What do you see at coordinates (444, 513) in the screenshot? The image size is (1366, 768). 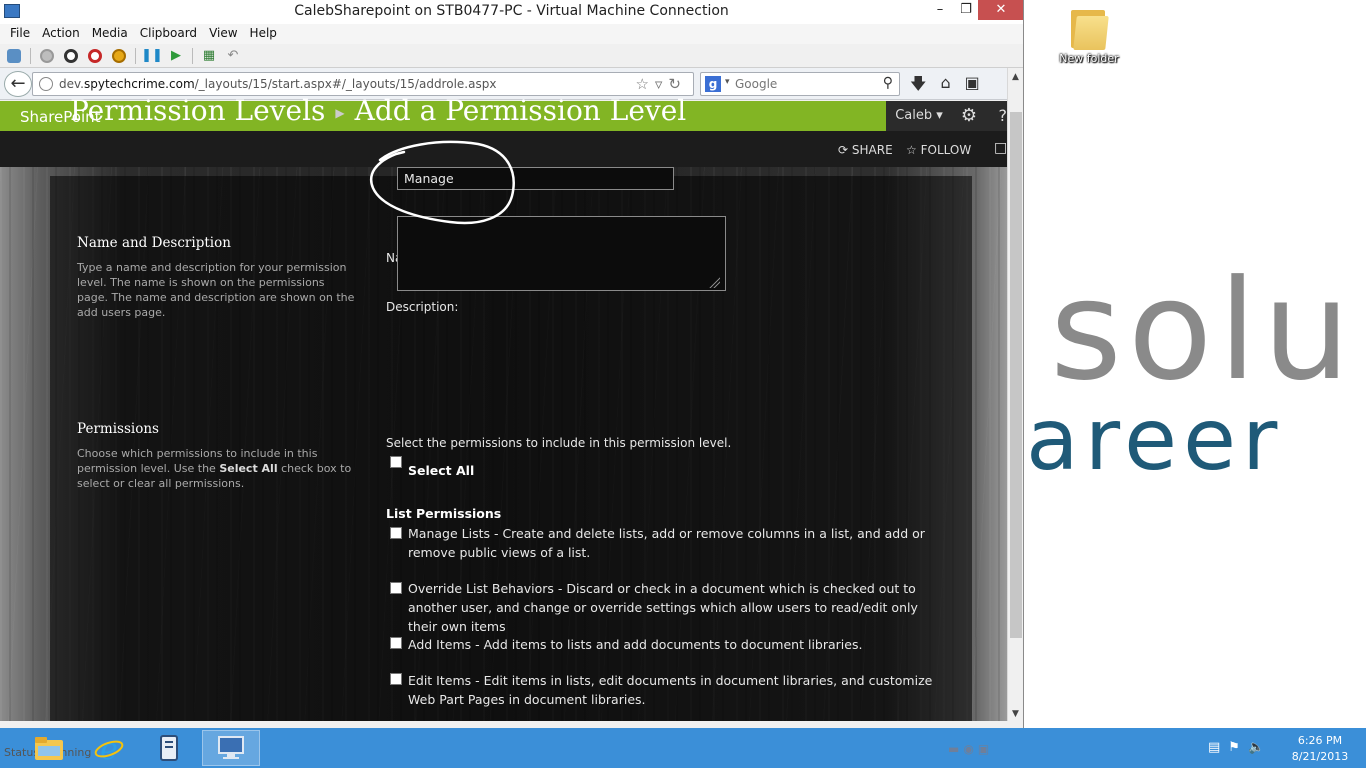 I see `list-permissions-heading: List Permissions` at bounding box center [444, 513].